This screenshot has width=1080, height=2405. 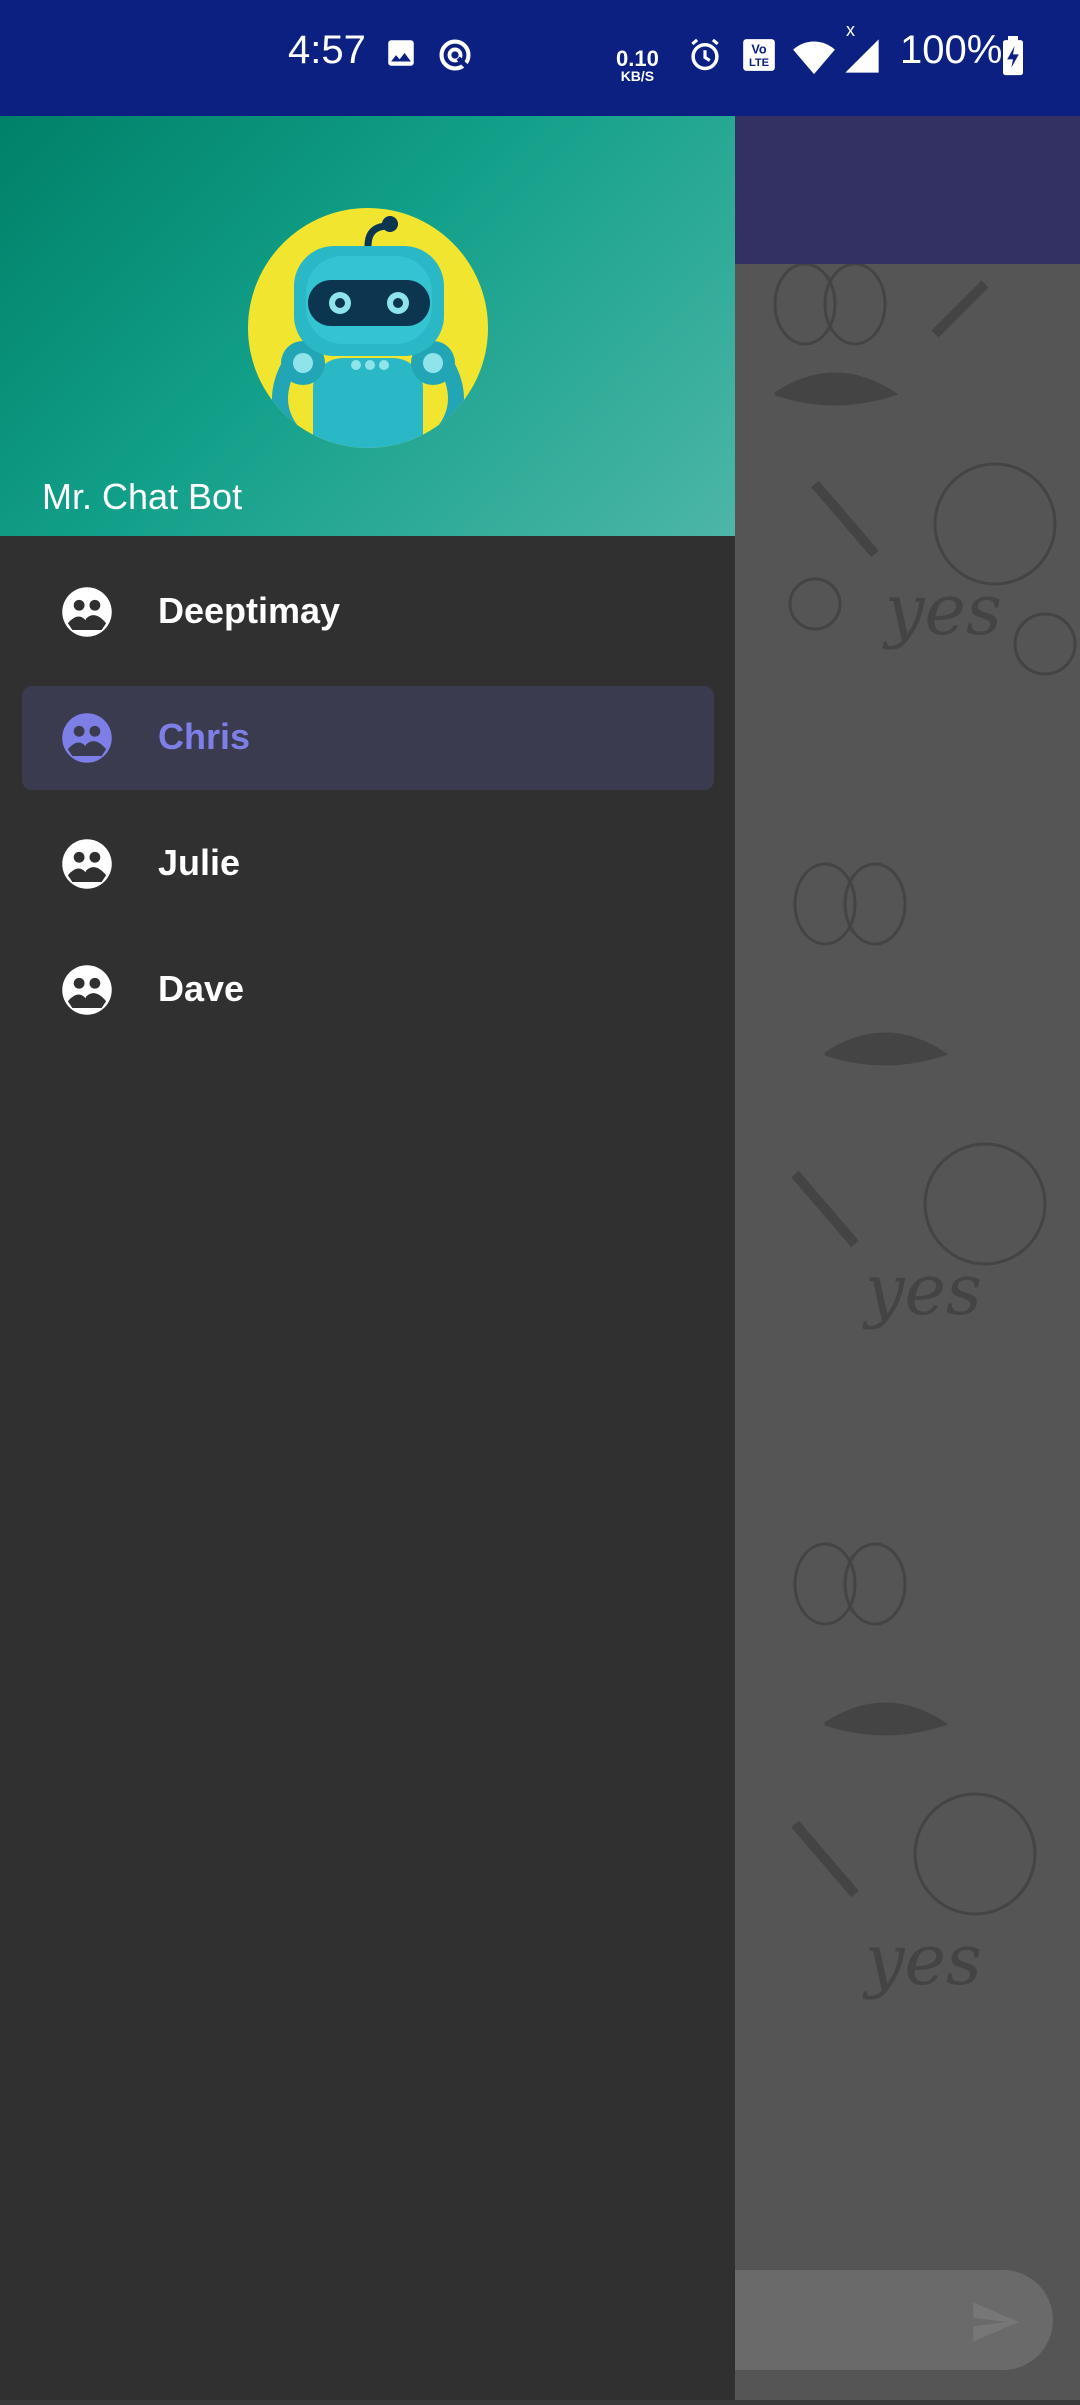 I want to click on chat-toolbar, so click(x=907, y=190).